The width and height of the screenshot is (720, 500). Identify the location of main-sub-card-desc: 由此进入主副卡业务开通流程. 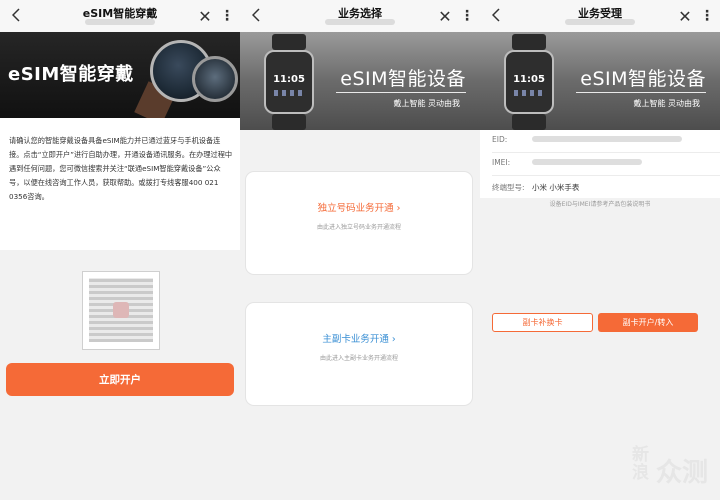
(358, 358).